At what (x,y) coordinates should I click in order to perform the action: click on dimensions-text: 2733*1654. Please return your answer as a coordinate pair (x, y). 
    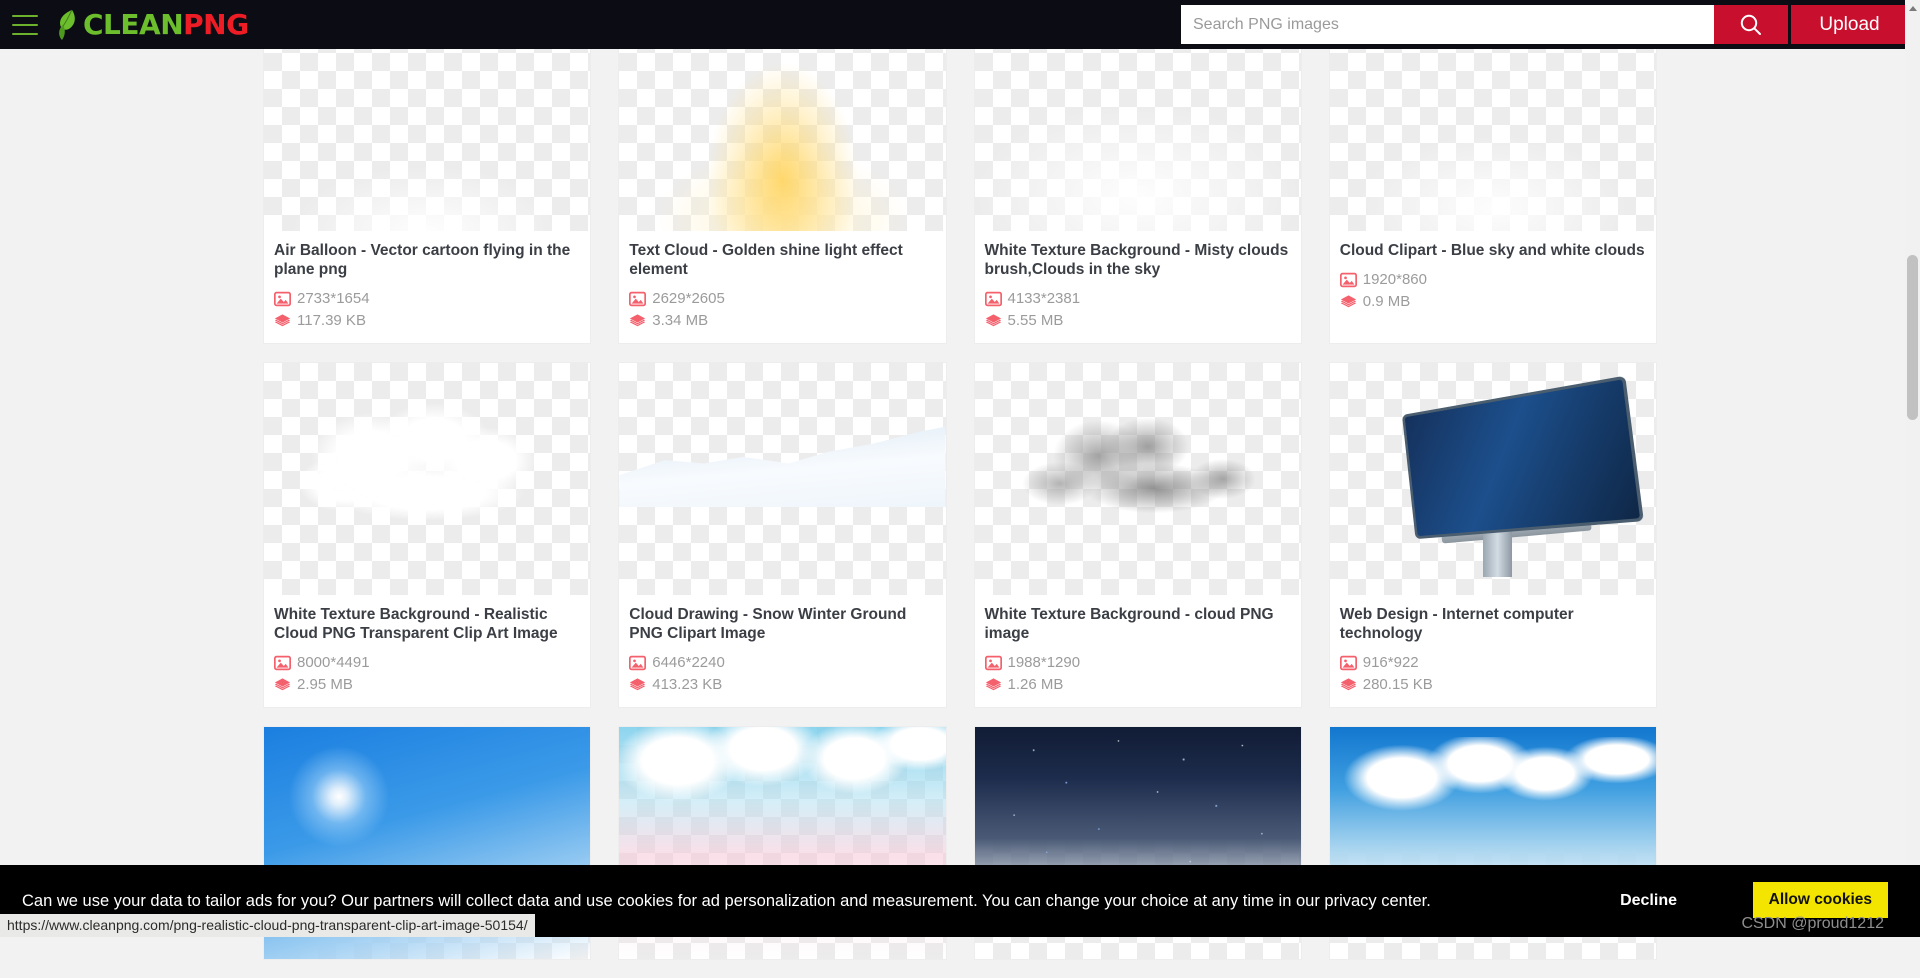
    Looking at the image, I should click on (333, 298).